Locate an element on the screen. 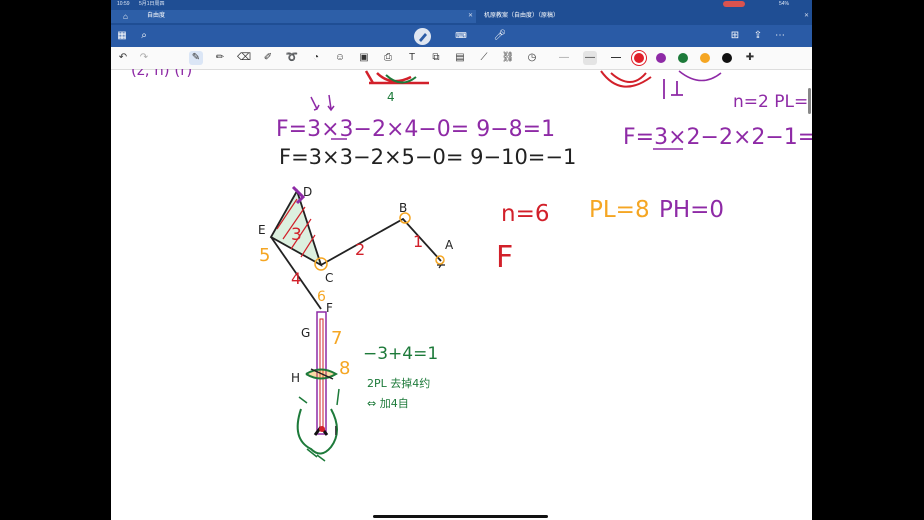  point-d: D is located at coordinates (307, 192).